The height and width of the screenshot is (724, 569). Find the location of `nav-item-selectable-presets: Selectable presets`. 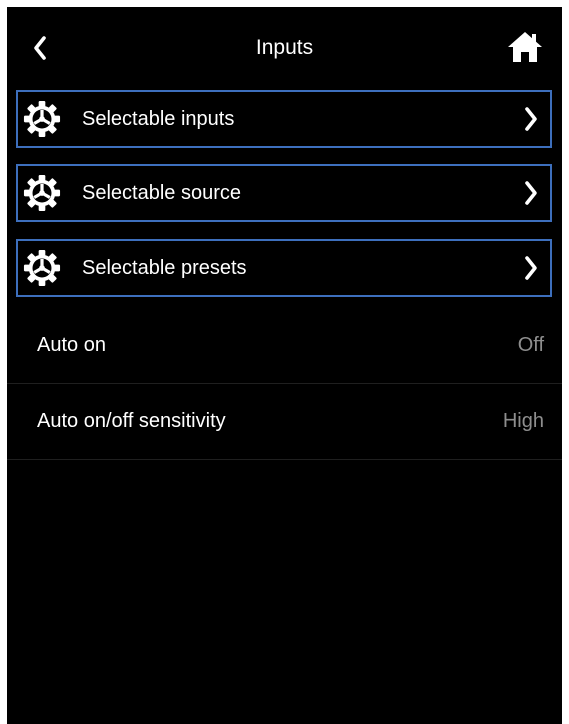

nav-item-selectable-presets: Selectable presets is located at coordinates (284, 268).